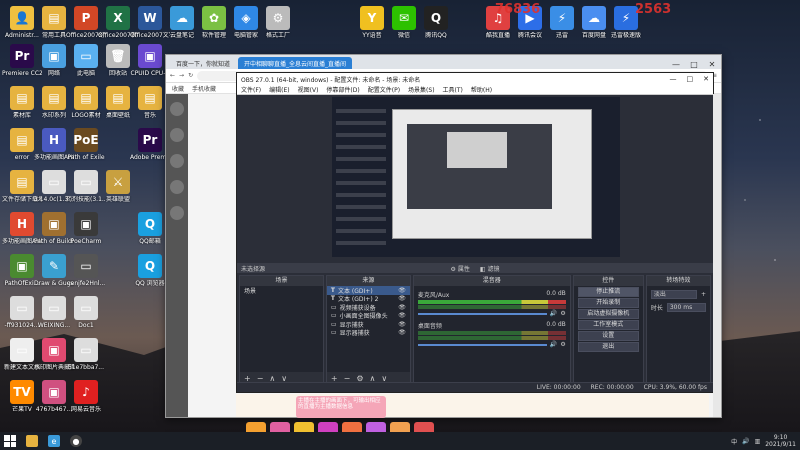  What do you see at coordinates (86, 312) in the screenshot?
I see `desktop-icon: ▭ Doc1` at bounding box center [86, 312].